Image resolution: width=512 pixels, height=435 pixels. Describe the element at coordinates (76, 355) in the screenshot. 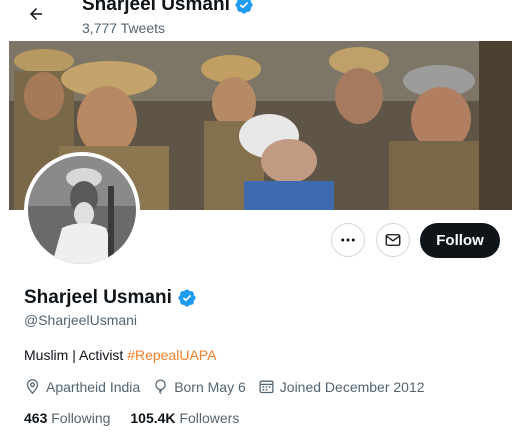

I see `bio-text: Muslim | Activist` at that location.